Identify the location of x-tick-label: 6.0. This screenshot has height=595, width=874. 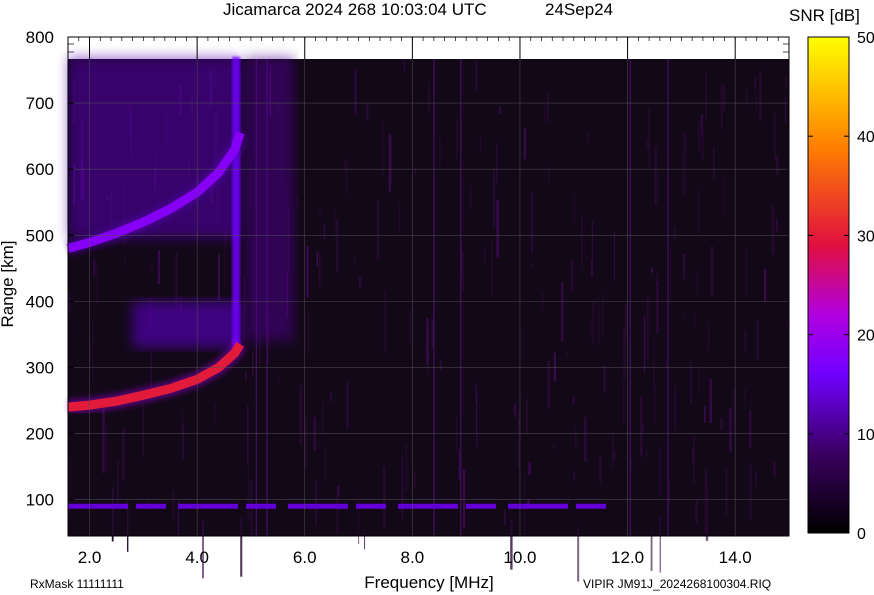
(305, 557).